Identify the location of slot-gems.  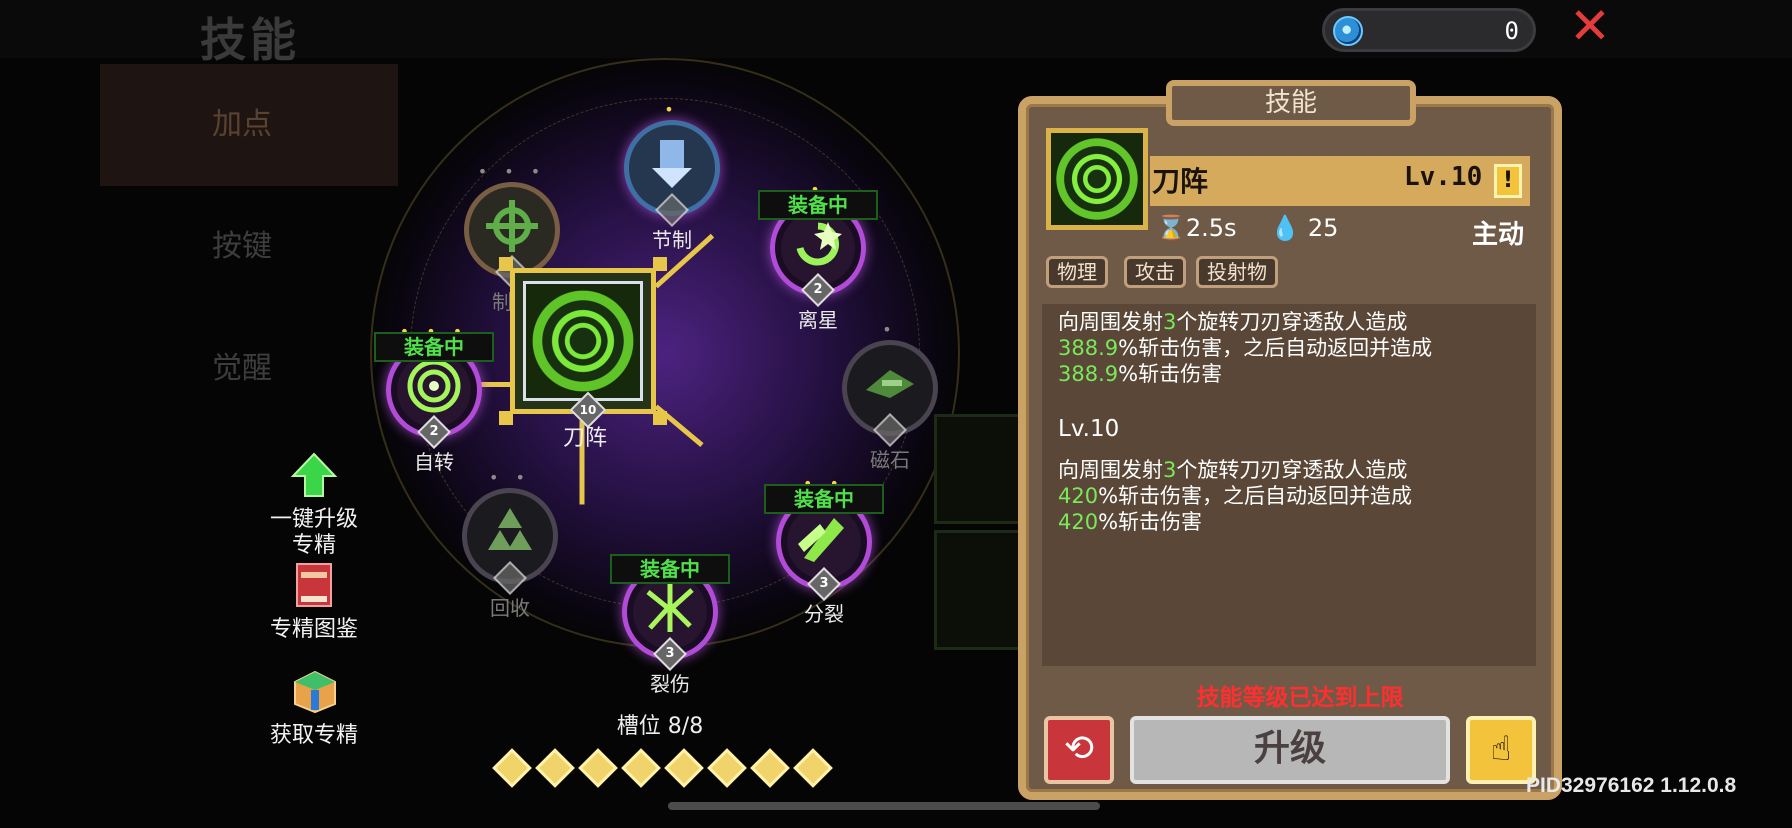
(668, 768).